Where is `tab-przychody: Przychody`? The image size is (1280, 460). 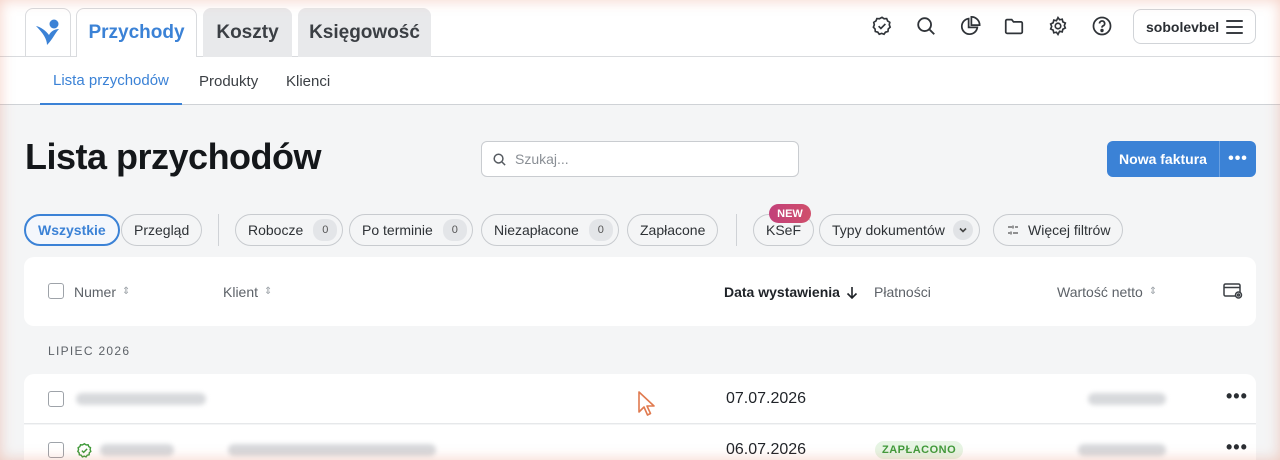
tab-przychody: Przychody is located at coordinates (136, 33).